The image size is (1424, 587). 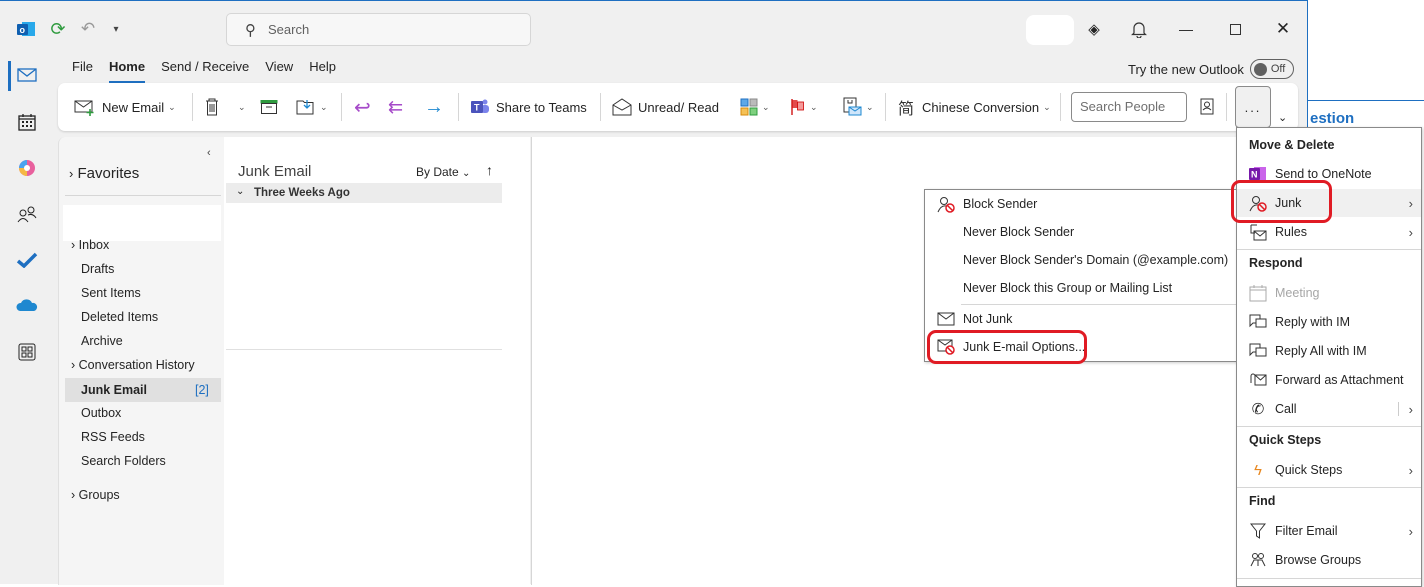 What do you see at coordinates (1313, 322) in the screenshot?
I see `menu-item-label: Reply with IM` at bounding box center [1313, 322].